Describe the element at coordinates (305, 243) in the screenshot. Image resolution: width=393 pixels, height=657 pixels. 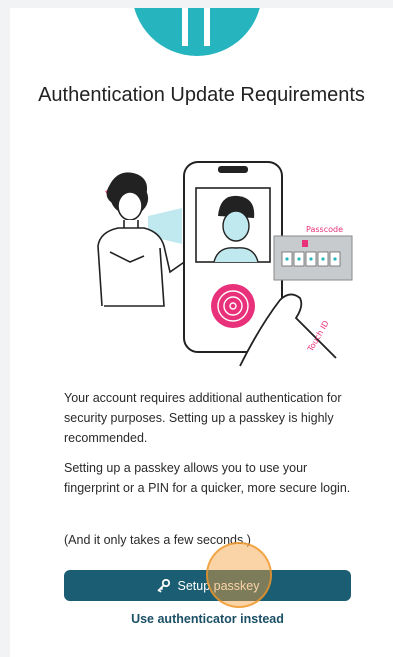
I see `lock-icon` at that location.